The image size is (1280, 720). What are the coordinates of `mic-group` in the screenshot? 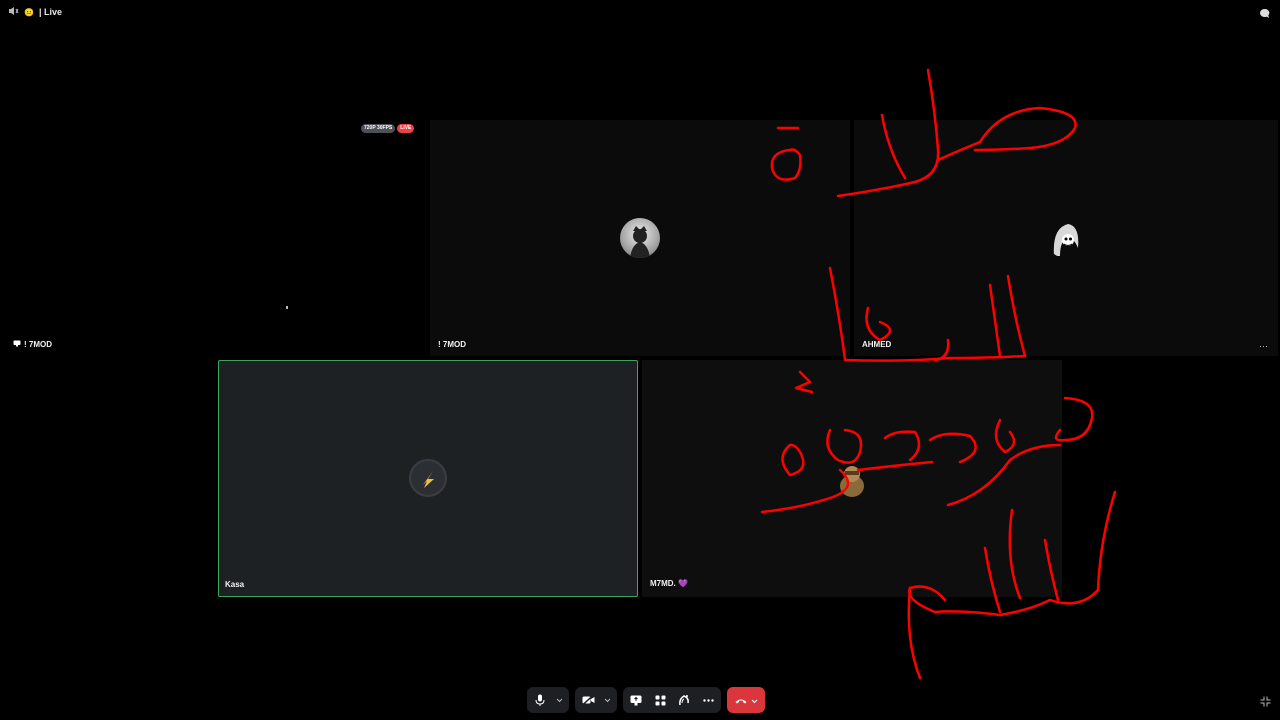 It's located at (548, 700).